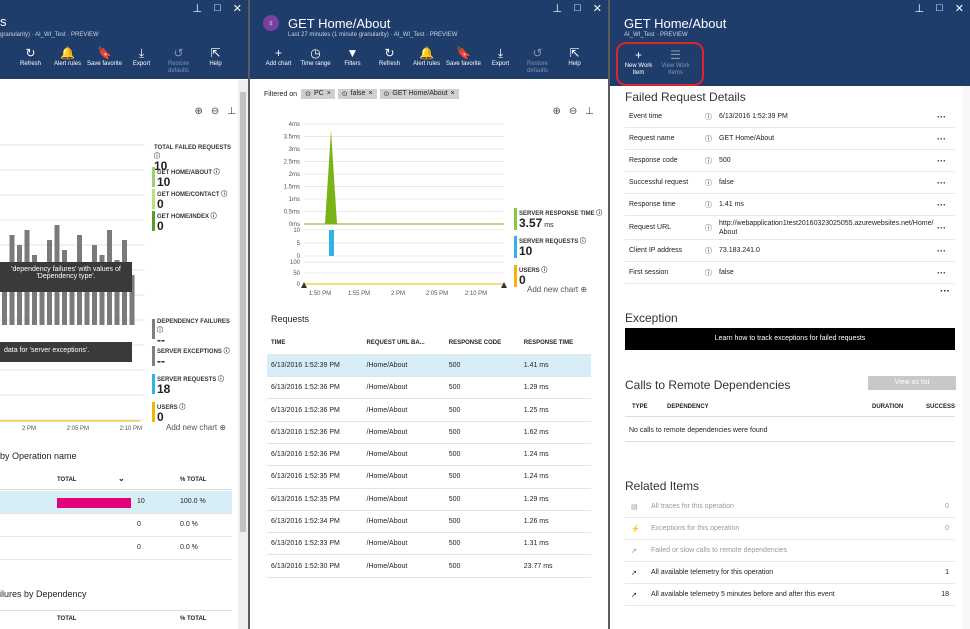 The image size is (970, 629). I want to click on x-tick: 1:55 PM, so click(359, 294).